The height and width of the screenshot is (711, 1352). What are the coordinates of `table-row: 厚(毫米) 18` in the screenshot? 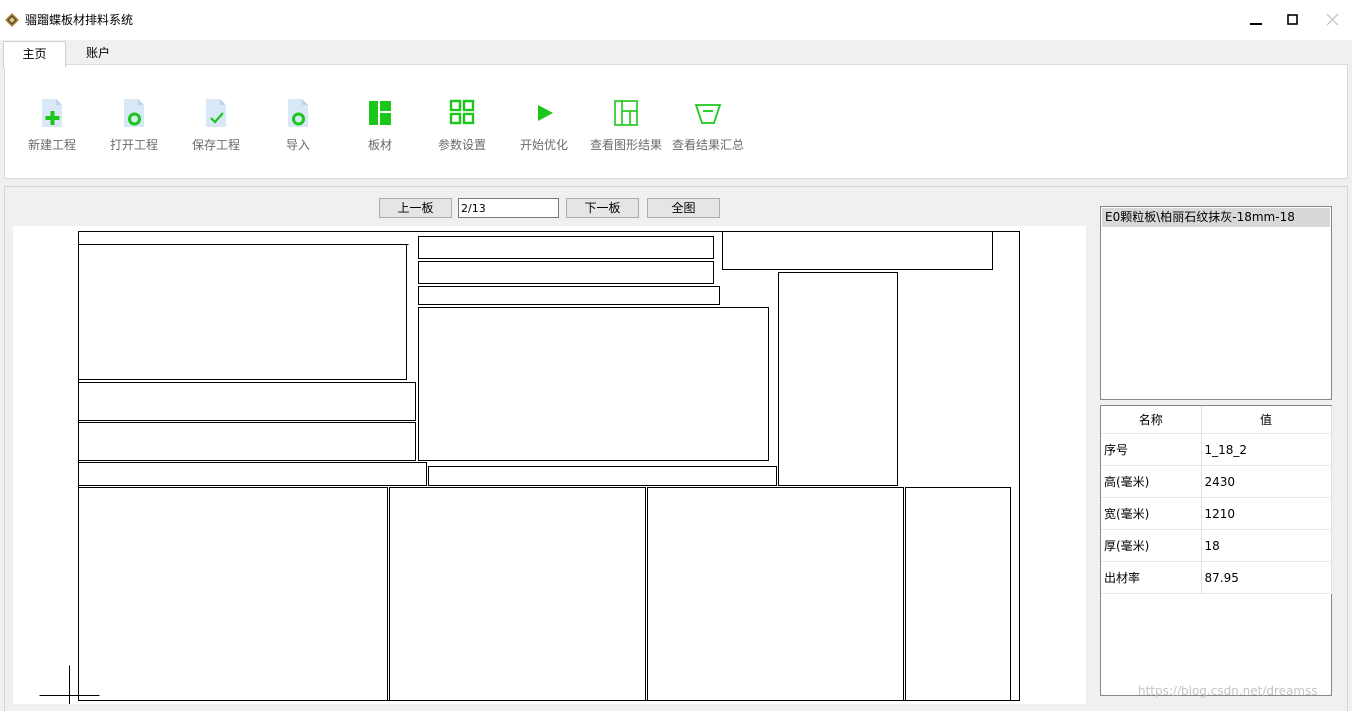 It's located at (1216, 545).